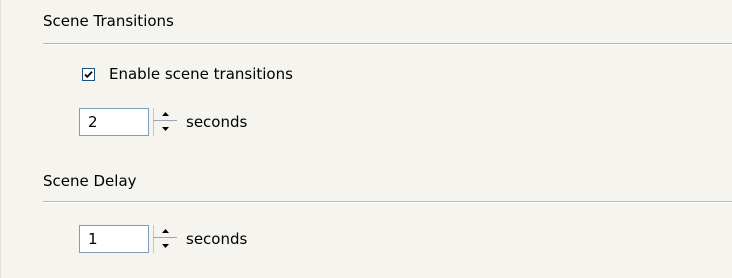  What do you see at coordinates (108, 21) in the screenshot?
I see `scene-transitions-header: Scene Transitions` at bounding box center [108, 21].